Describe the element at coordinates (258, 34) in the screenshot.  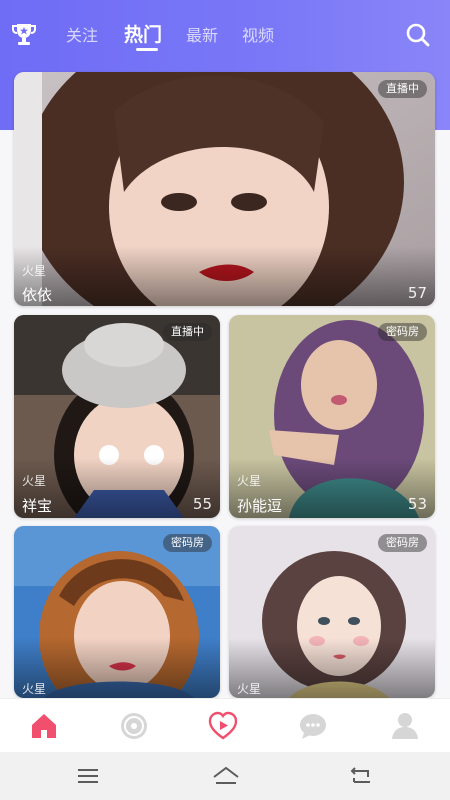
I see `tab-video: 视频` at that location.